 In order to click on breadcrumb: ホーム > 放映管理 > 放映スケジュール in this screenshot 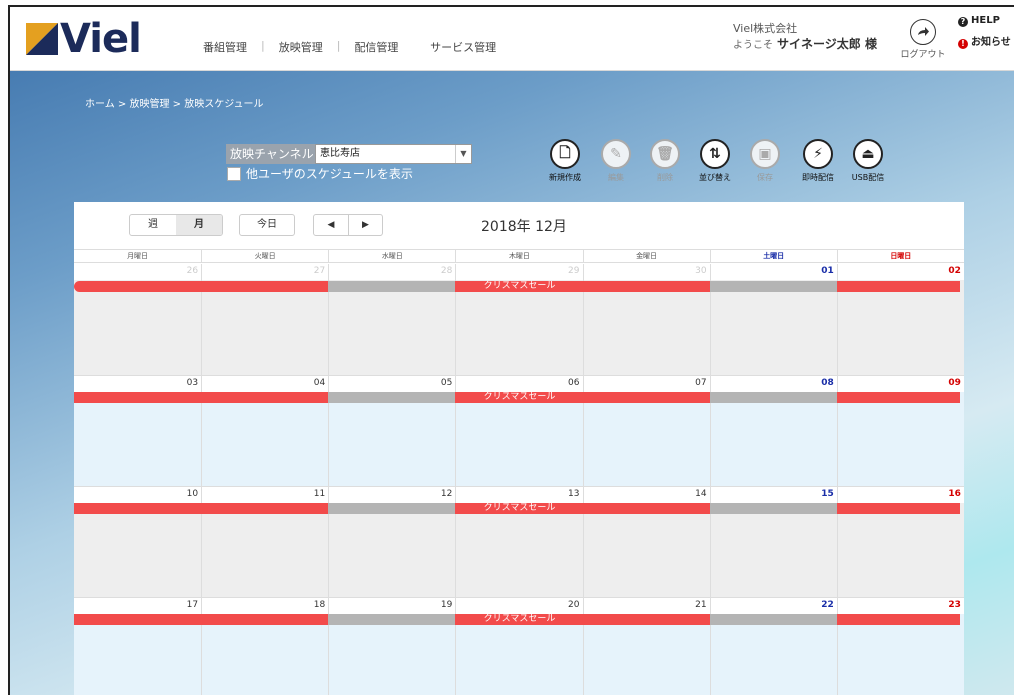, I will do `click(174, 102)`.